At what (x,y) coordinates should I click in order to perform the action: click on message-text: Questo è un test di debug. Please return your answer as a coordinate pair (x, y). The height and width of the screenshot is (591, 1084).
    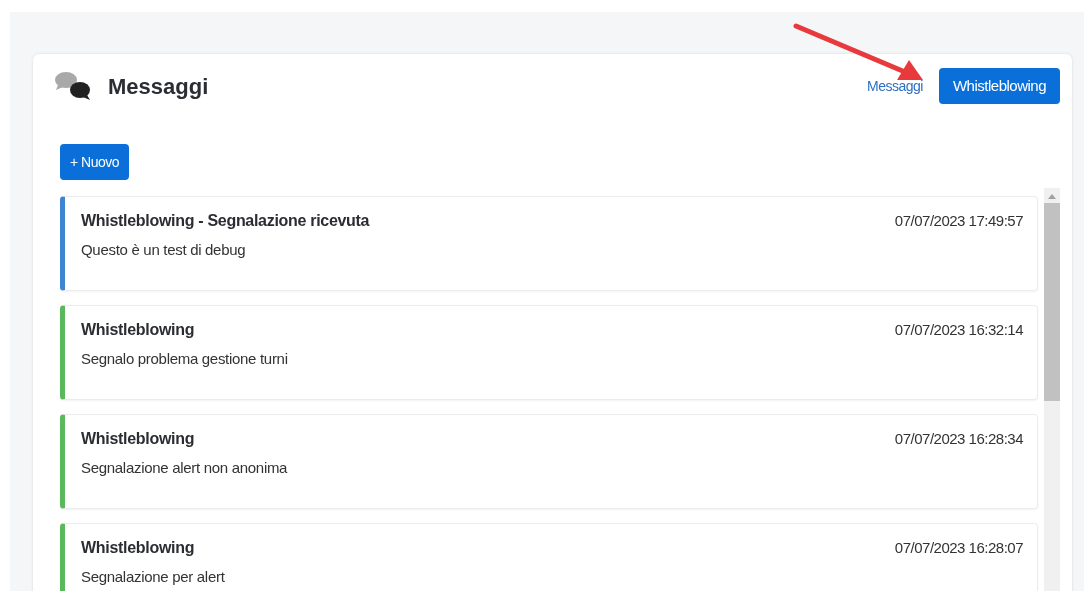
    Looking at the image, I should click on (163, 250).